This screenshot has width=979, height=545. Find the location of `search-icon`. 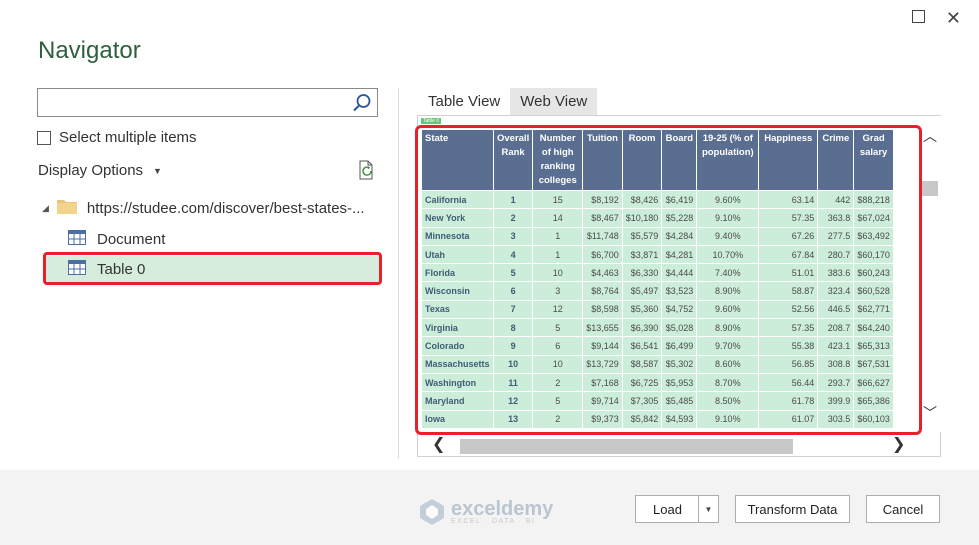

search-icon is located at coordinates (362, 105).